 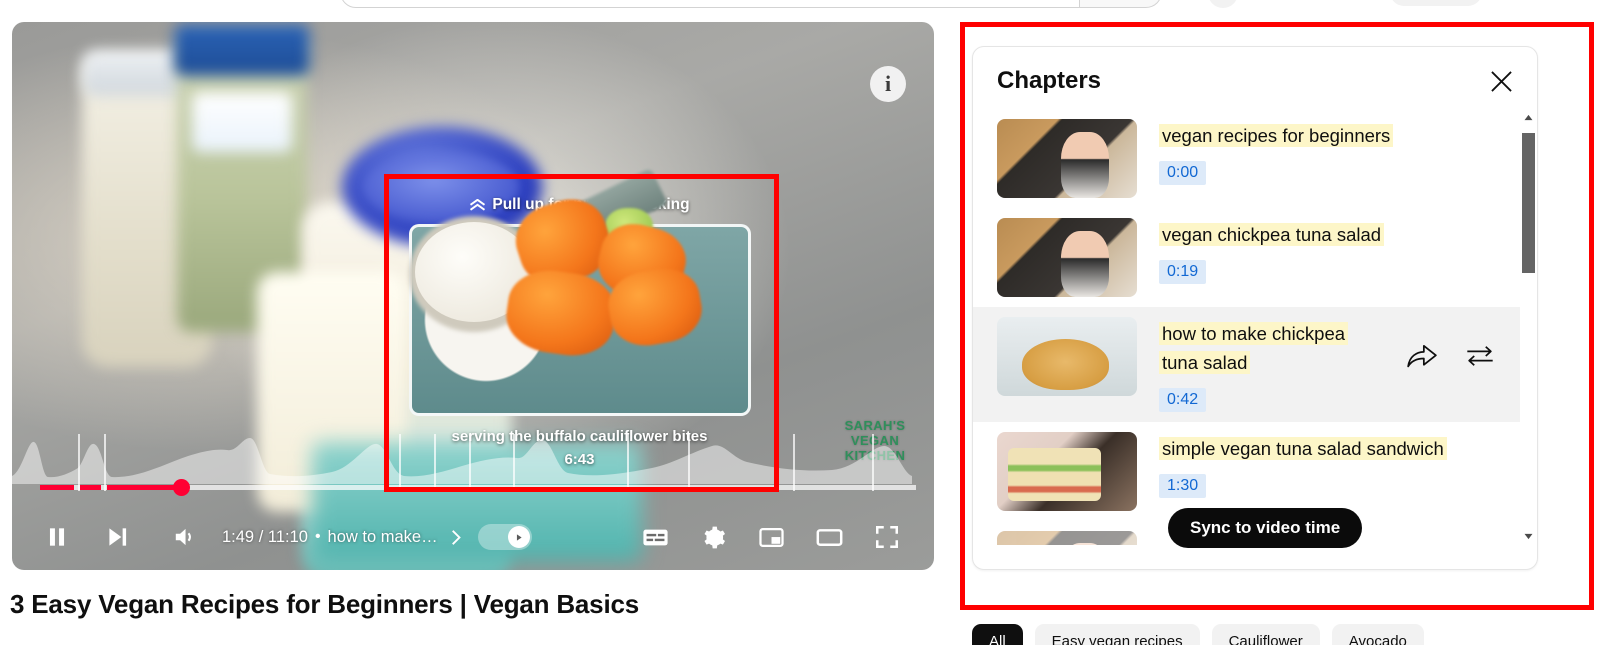 What do you see at coordinates (242, 50) in the screenshot?
I see `background-jar-2-cap` at bounding box center [242, 50].